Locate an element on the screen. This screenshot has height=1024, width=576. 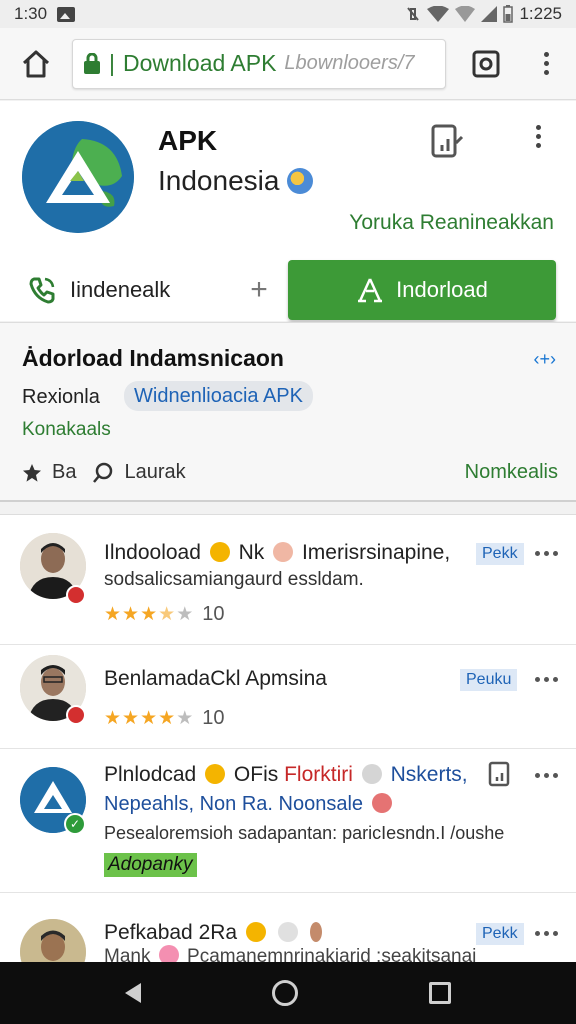
status-clock: 1:225 is located at coordinates (540, 13).